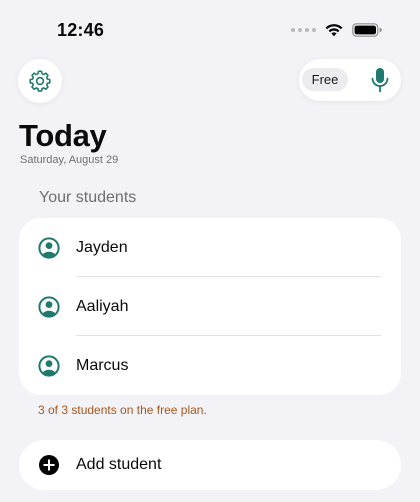 The image size is (420, 502). I want to click on plan-limit-note: 3 of 3 students on the free plan., so click(122, 410).